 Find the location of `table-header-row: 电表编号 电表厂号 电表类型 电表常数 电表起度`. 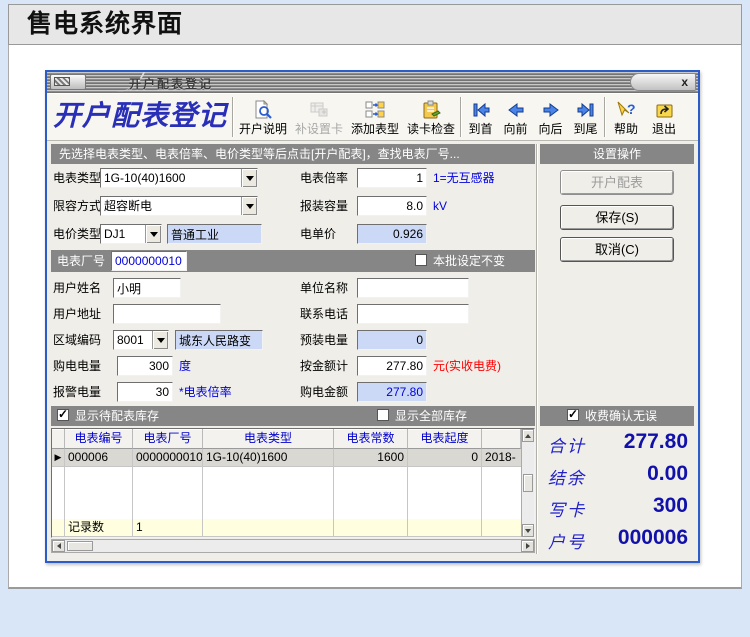

table-header-row: 电表编号 电表厂号 电表类型 电表常数 电表起度 is located at coordinates (286, 439).